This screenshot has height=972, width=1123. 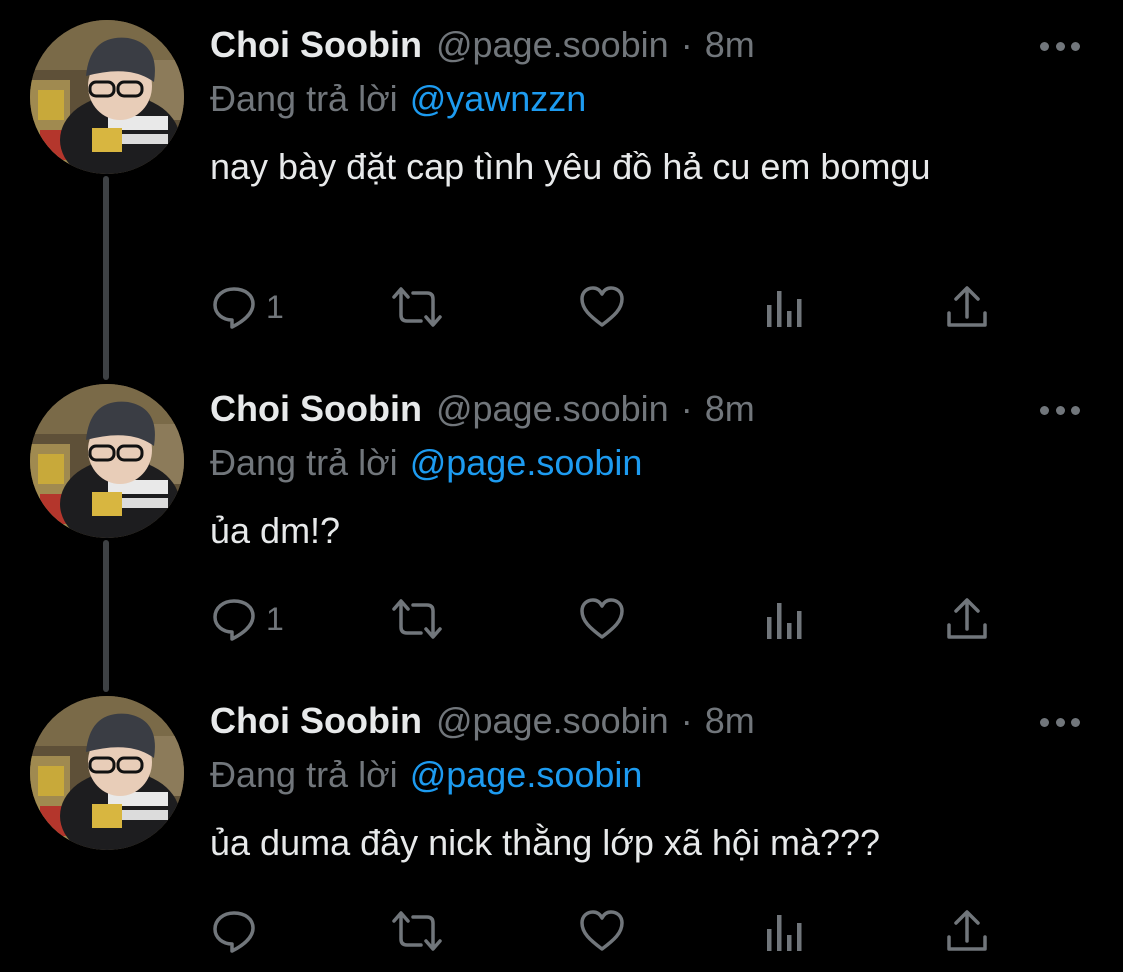 I want to click on tweet-actions, so click(x=610, y=931).